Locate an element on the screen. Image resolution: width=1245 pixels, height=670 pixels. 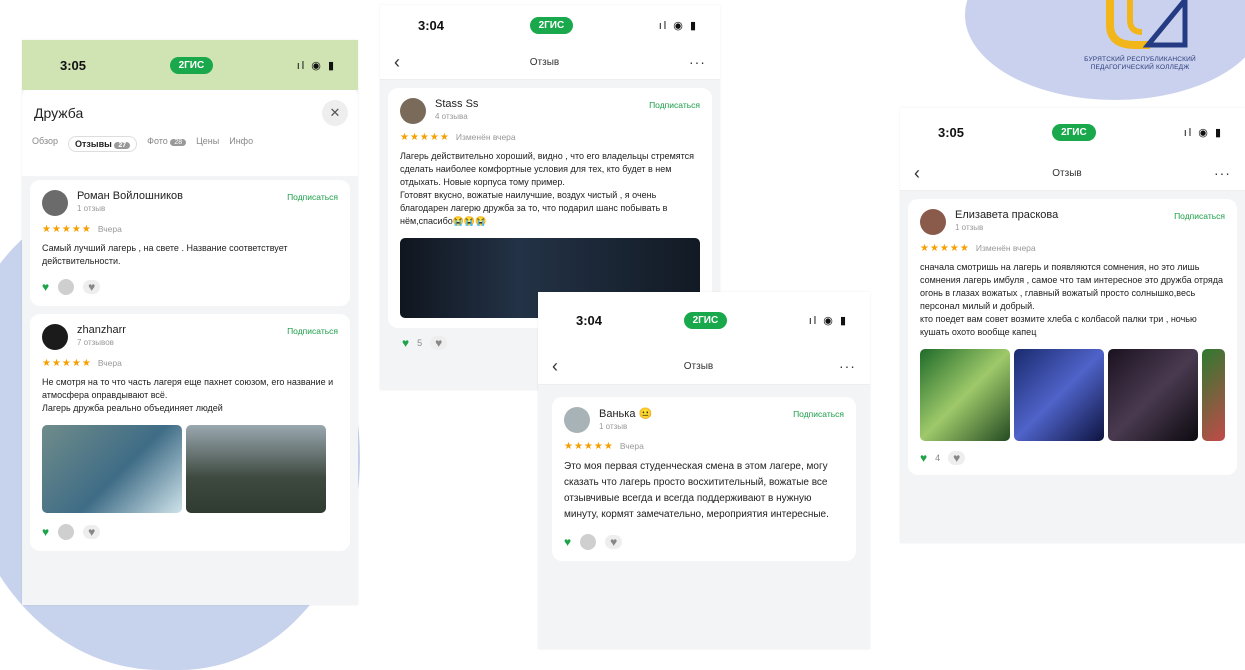
logo-mark-icon is located at coordinates (1147, 24).